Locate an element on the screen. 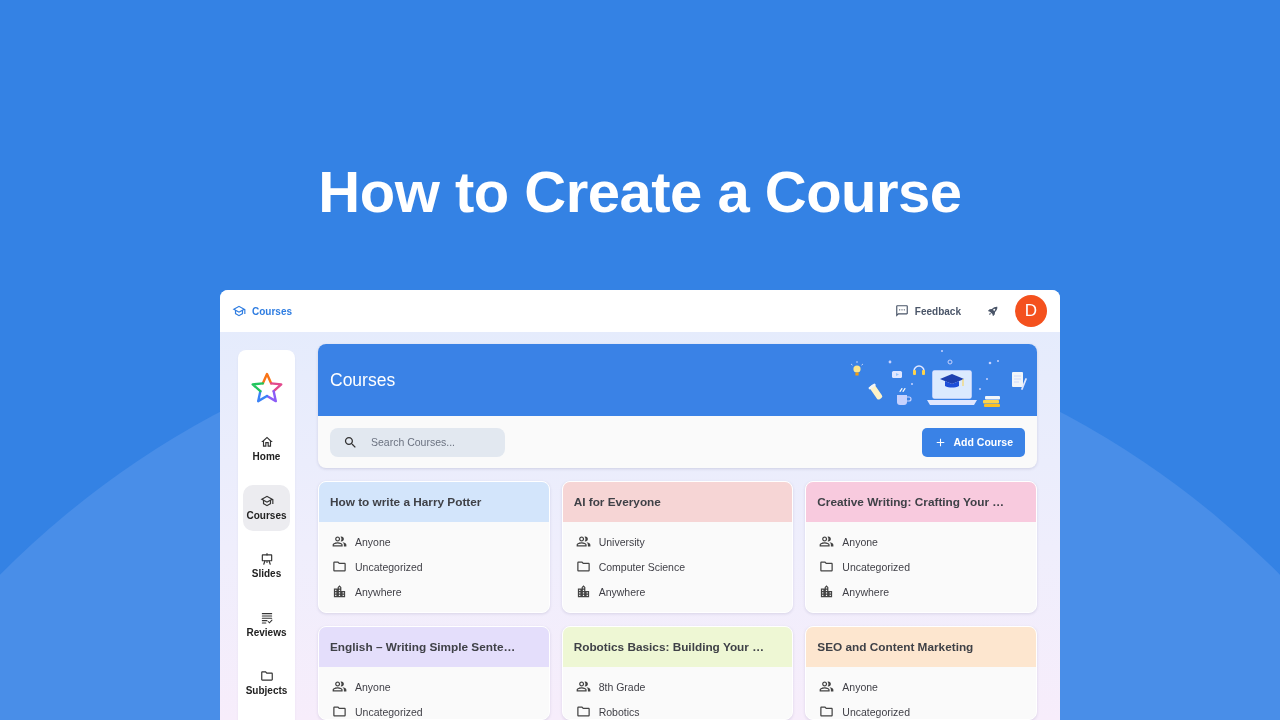 This screenshot has height=720, width=1280. subject-label: Computer Science is located at coordinates (642, 566).